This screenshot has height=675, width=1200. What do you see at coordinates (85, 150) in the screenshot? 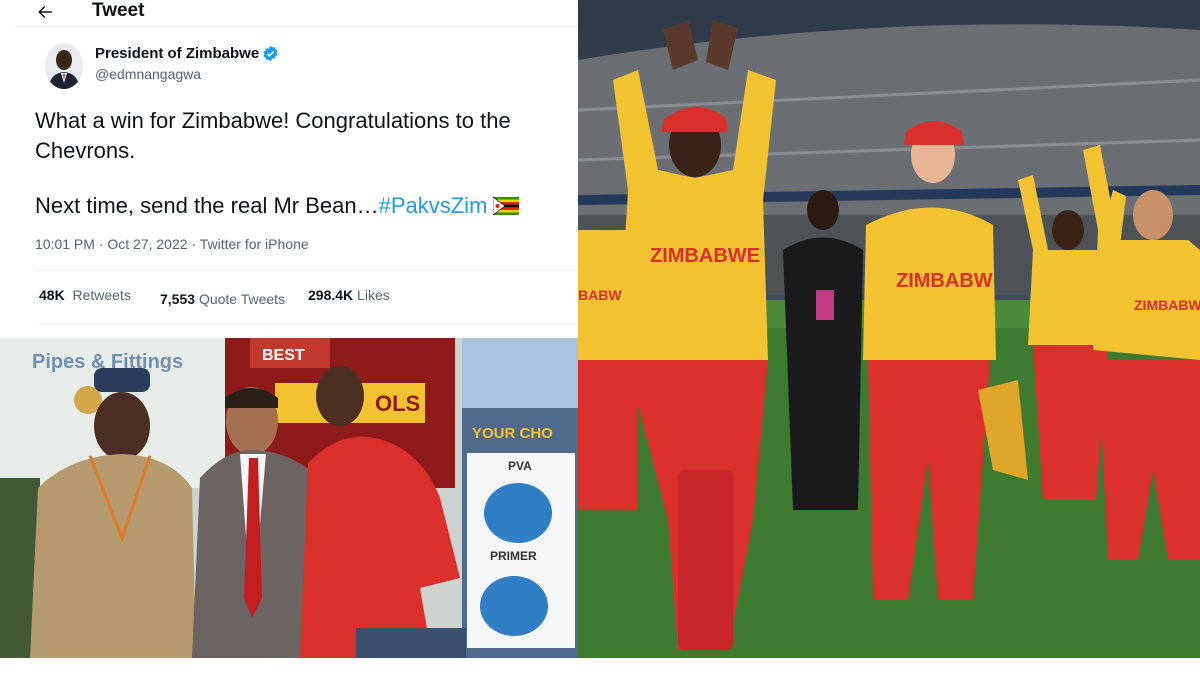
I see `tweet-text-line: Chevrons.` at bounding box center [85, 150].